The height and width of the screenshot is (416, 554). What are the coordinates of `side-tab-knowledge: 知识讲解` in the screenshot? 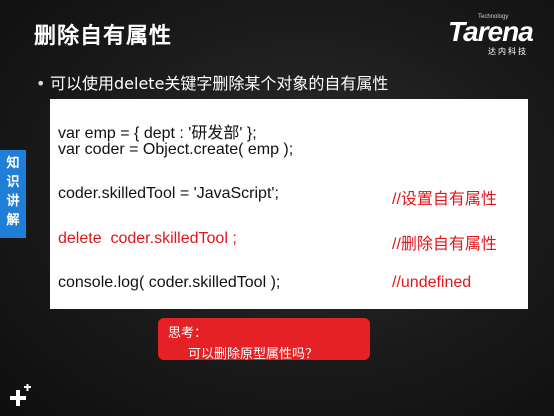 It's located at (13, 194).